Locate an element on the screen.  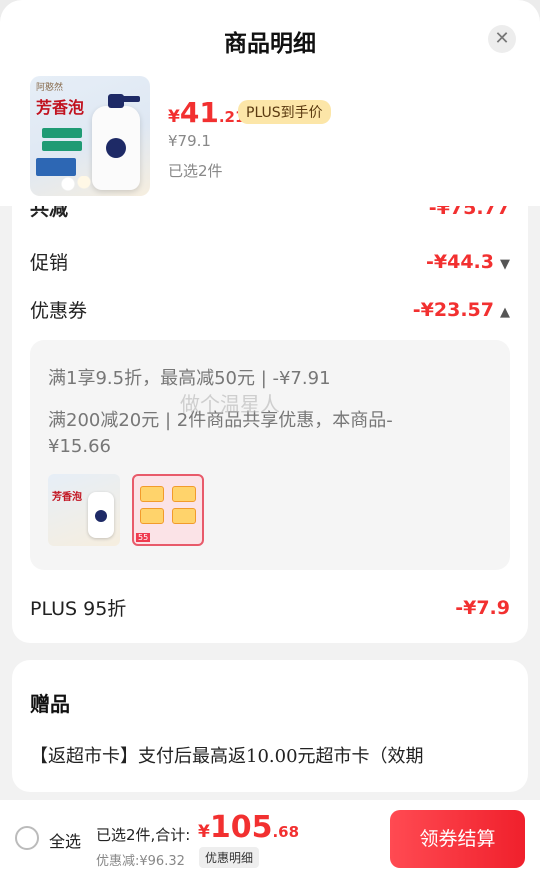
selected-count: 已选2件 is located at coordinates (195, 171).